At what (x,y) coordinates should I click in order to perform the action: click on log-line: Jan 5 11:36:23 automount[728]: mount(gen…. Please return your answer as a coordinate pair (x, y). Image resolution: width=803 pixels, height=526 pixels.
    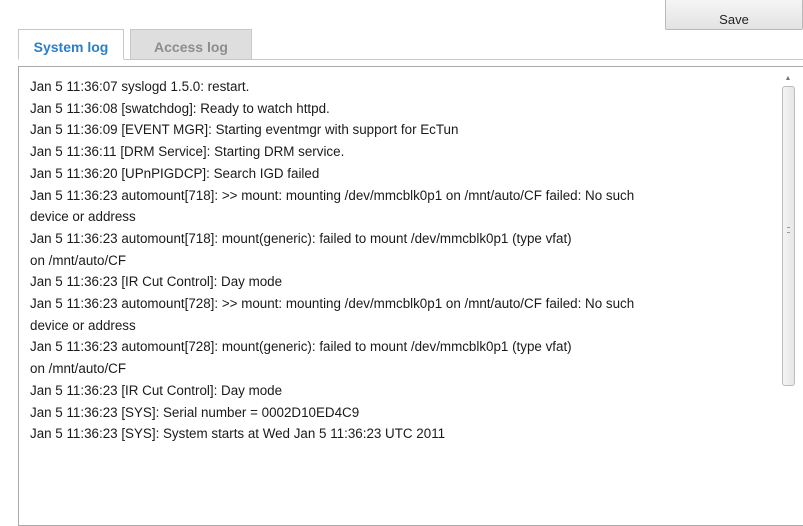
    Looking at the image, I should click on (301, 347).